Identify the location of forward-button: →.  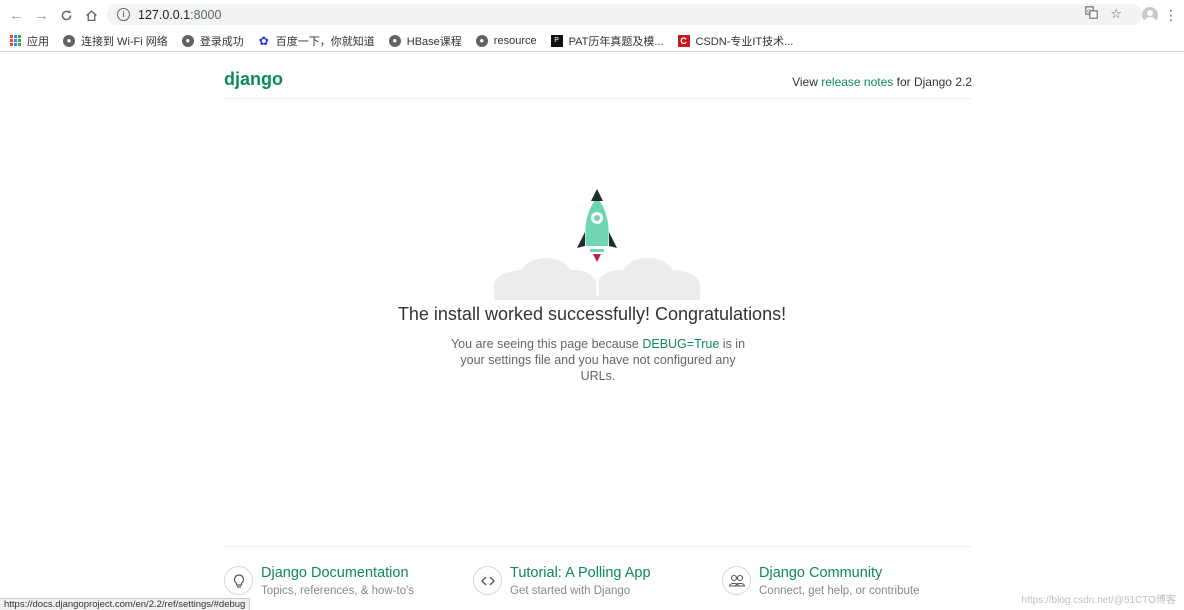
(41, 15).